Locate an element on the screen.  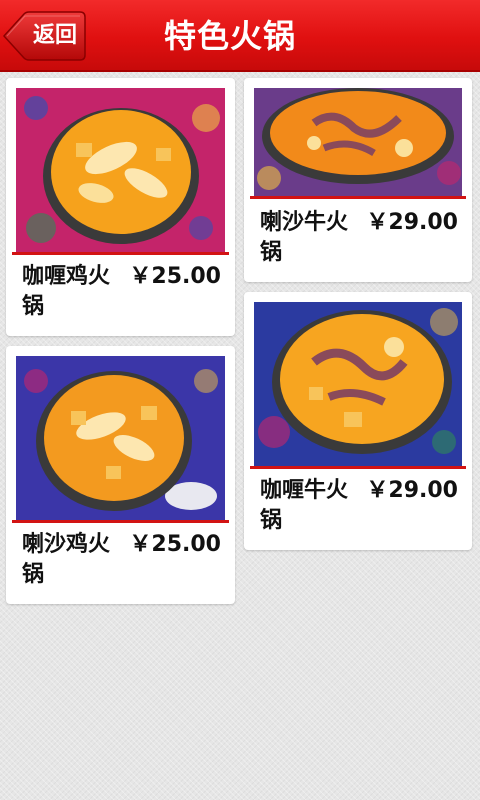
title-bar: 返回 特色火锅 is located at coordinates (240, 36).